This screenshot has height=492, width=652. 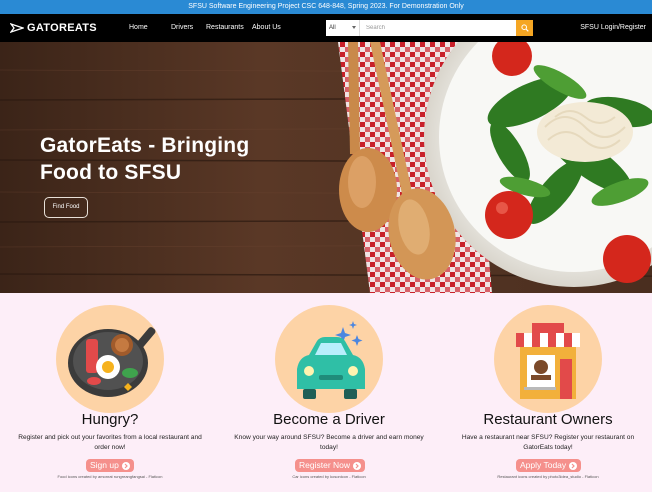 I want to click on logo: GATOREATS, so click(x=53, y=28).